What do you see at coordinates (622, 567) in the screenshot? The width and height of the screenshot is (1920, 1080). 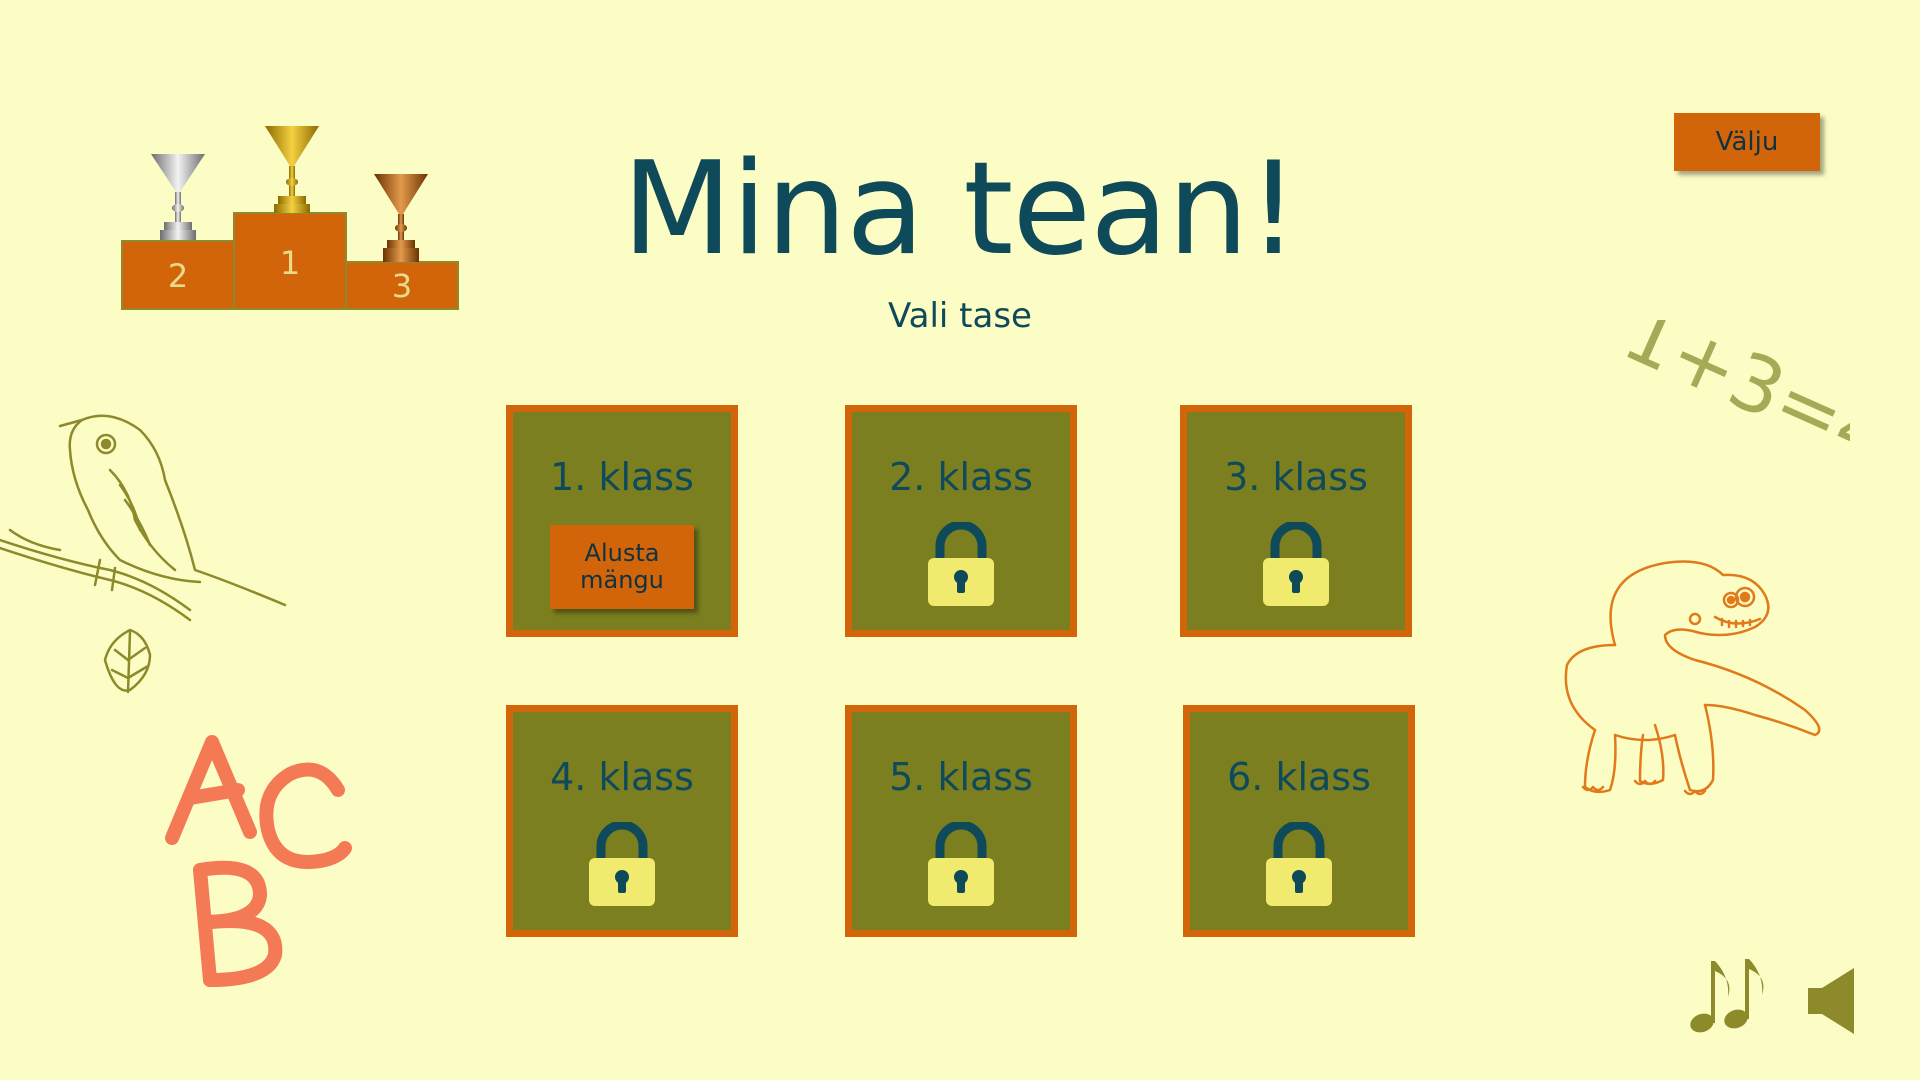 I see `start-game-button: Alusta mängu` at bounding box center [622, 567].